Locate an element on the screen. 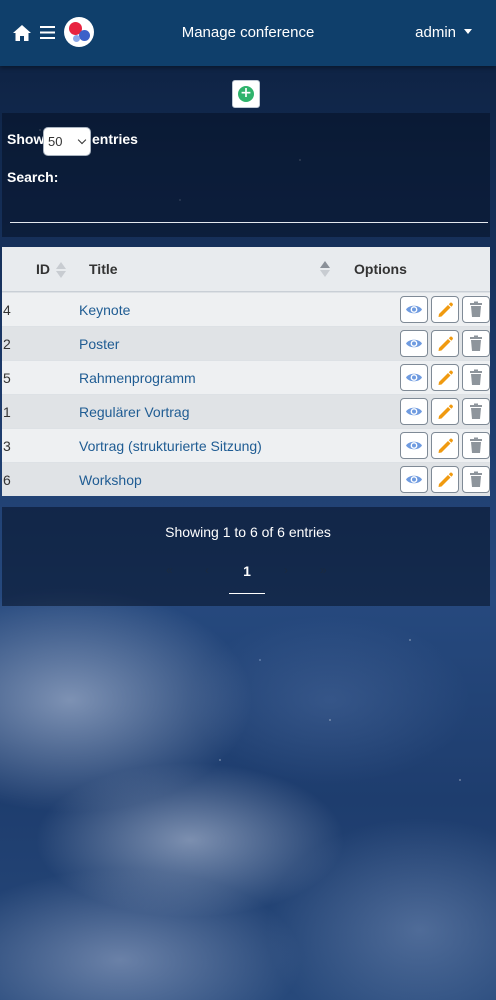 The width and height of the screenshot is (496, 1000). search-input is located at coordinates (249, 209).